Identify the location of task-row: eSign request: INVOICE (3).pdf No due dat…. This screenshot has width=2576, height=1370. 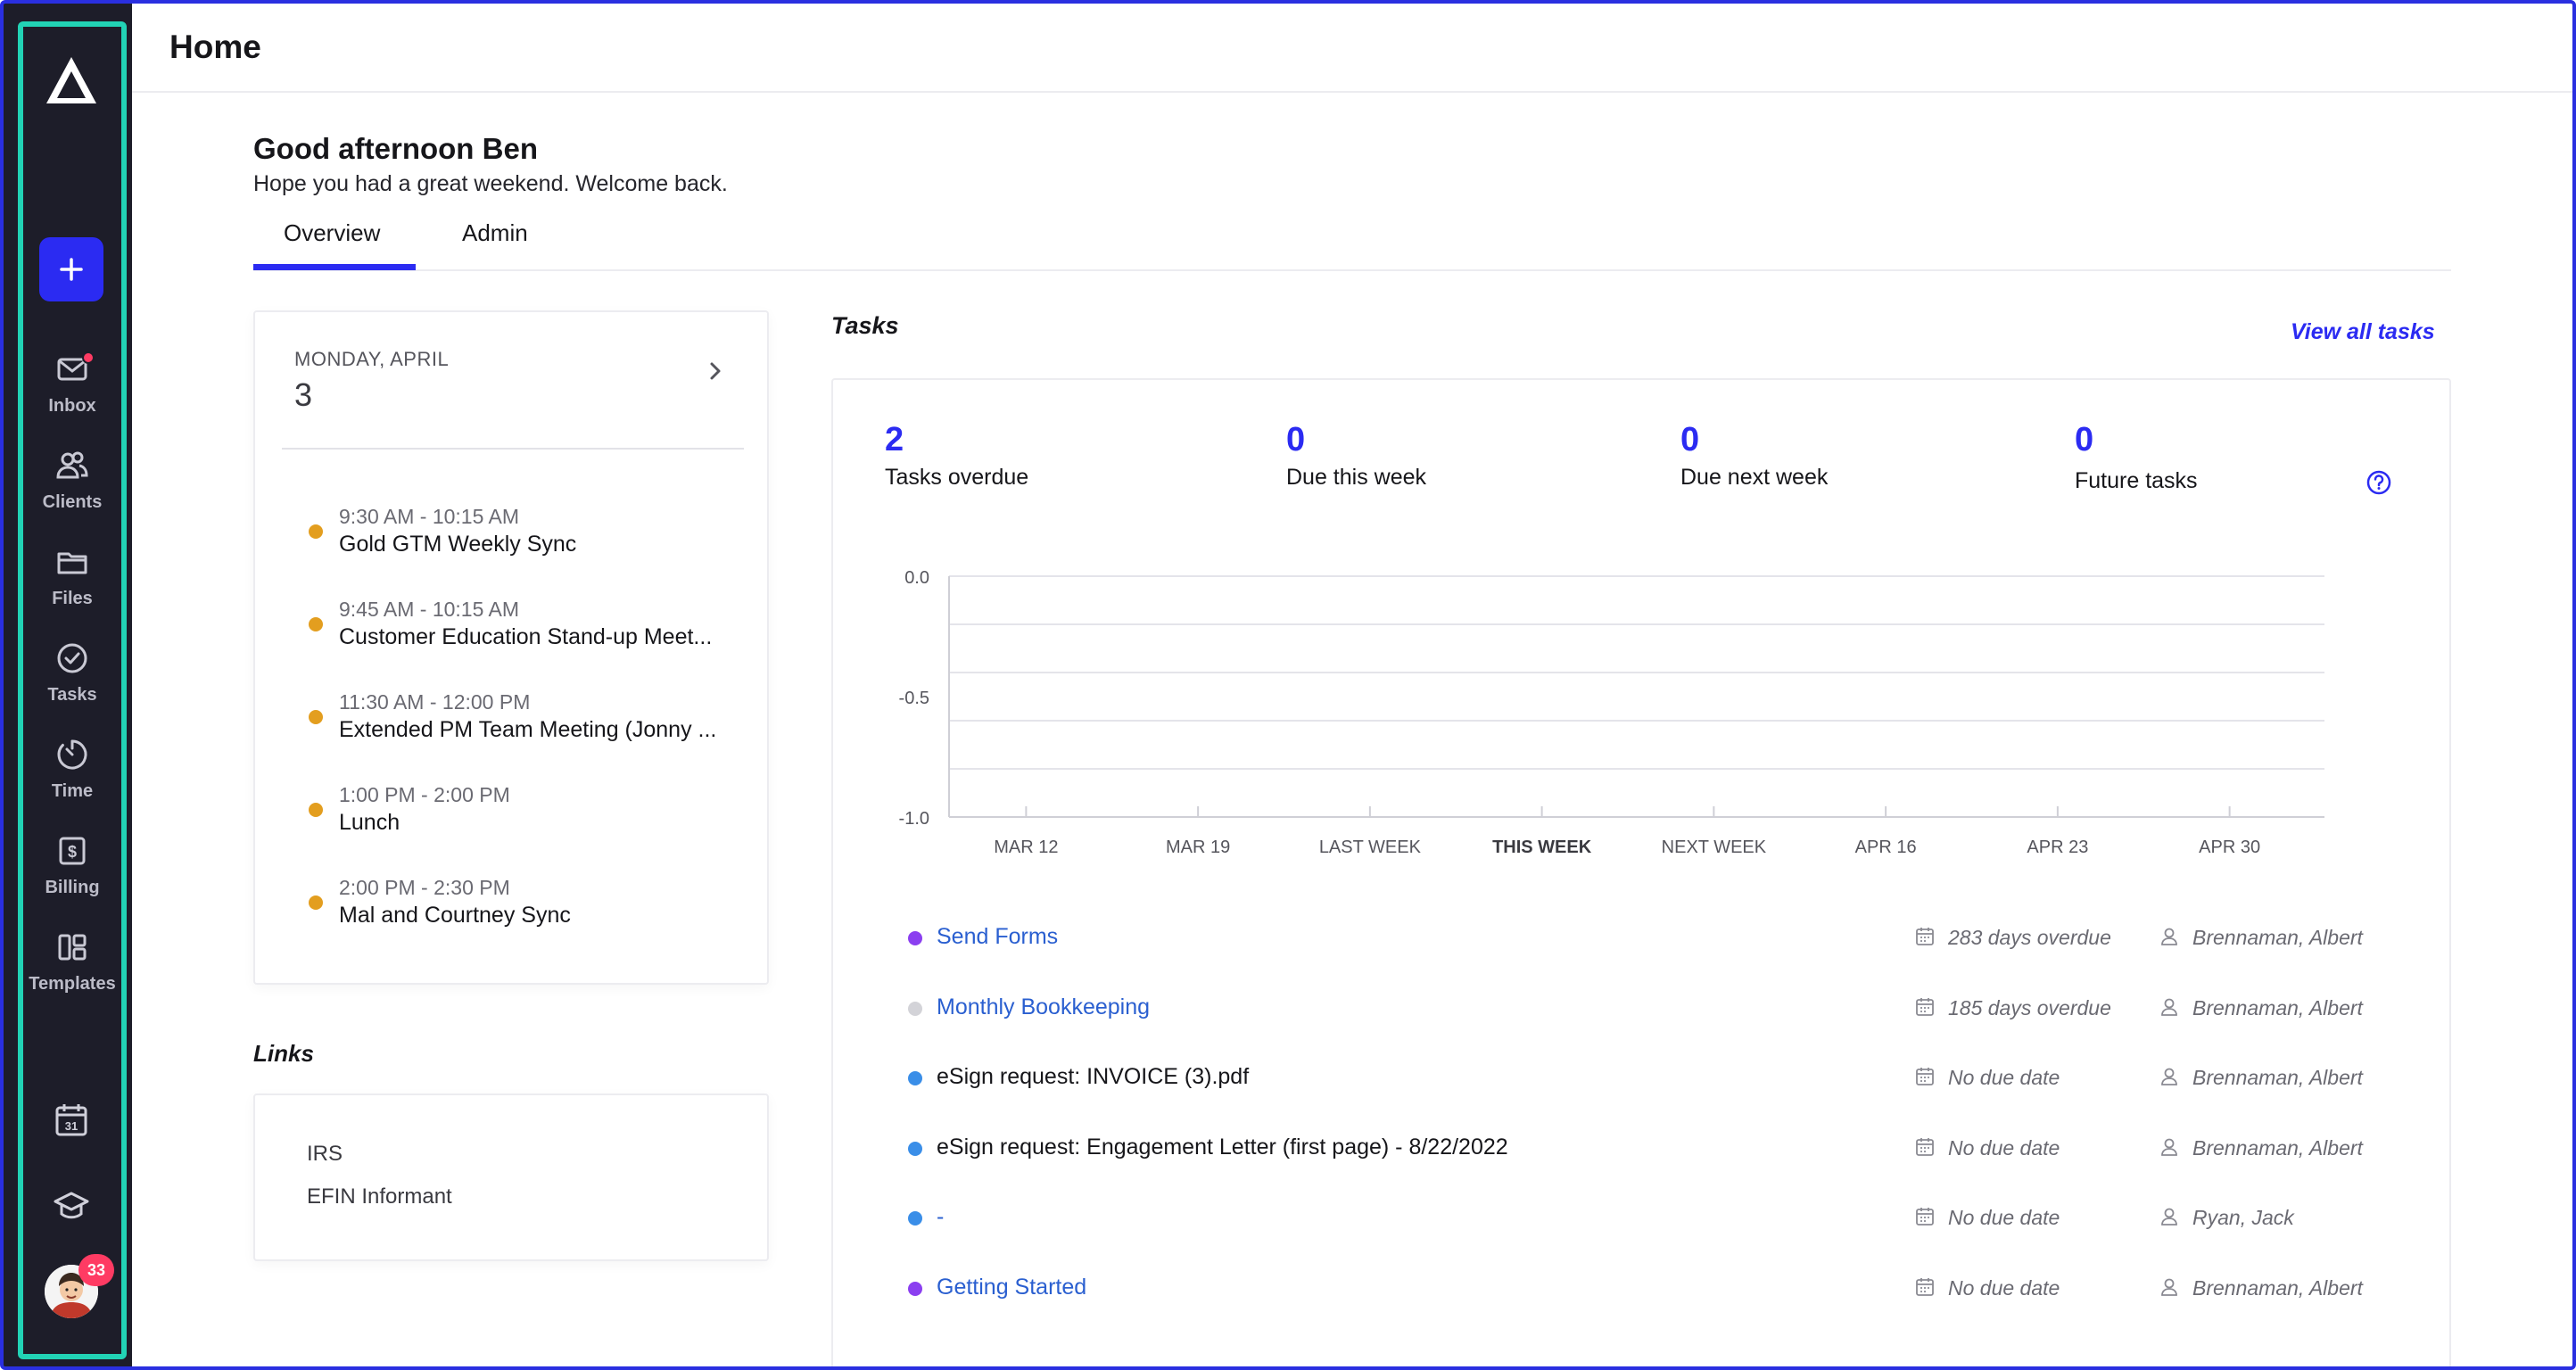
(1649, 1078).